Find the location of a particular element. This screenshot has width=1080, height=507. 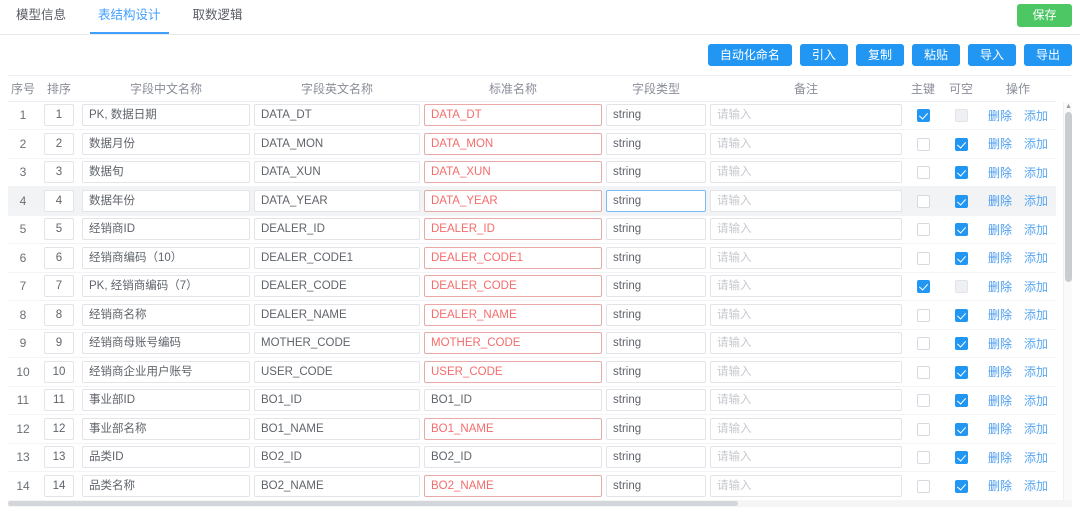

sort-input: 5 is located at coordinates (59, 229).